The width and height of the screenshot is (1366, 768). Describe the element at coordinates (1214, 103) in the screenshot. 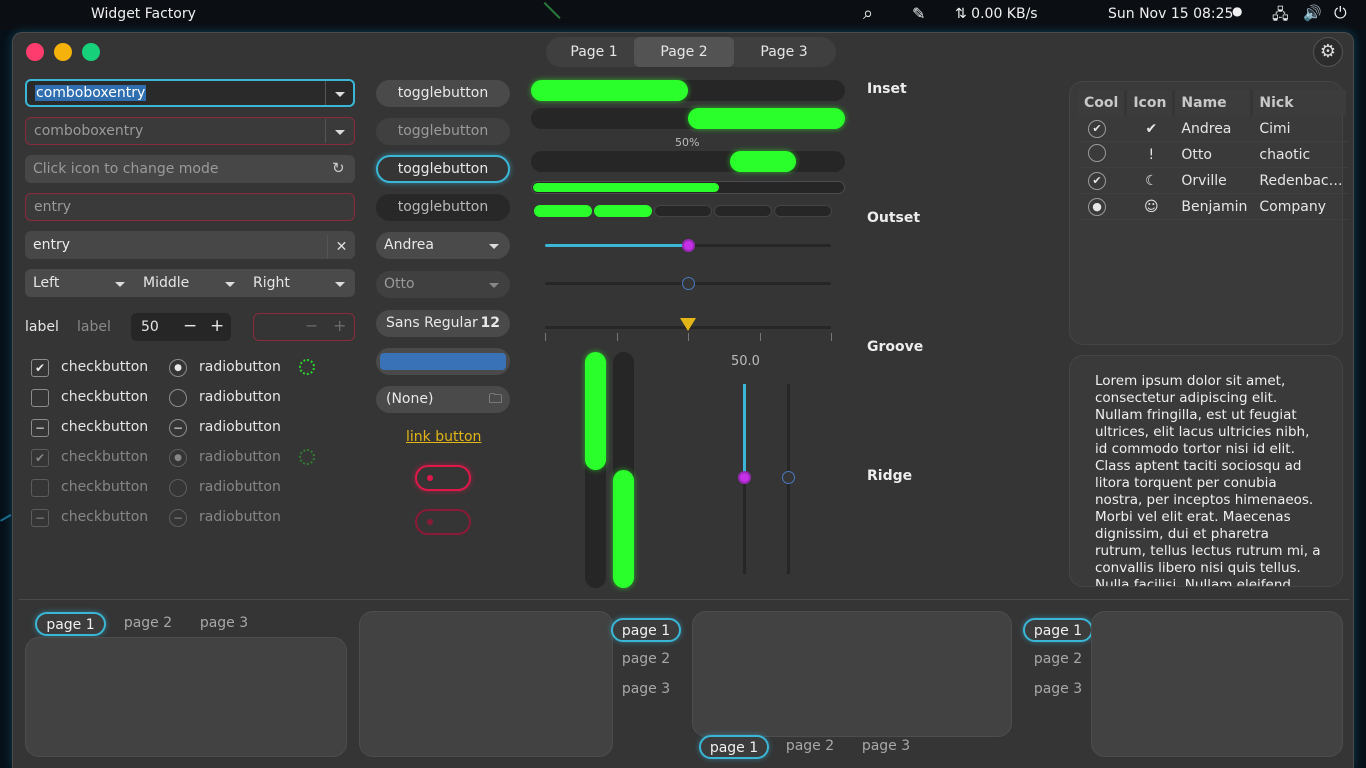

I see `column-name: Name` at that location.